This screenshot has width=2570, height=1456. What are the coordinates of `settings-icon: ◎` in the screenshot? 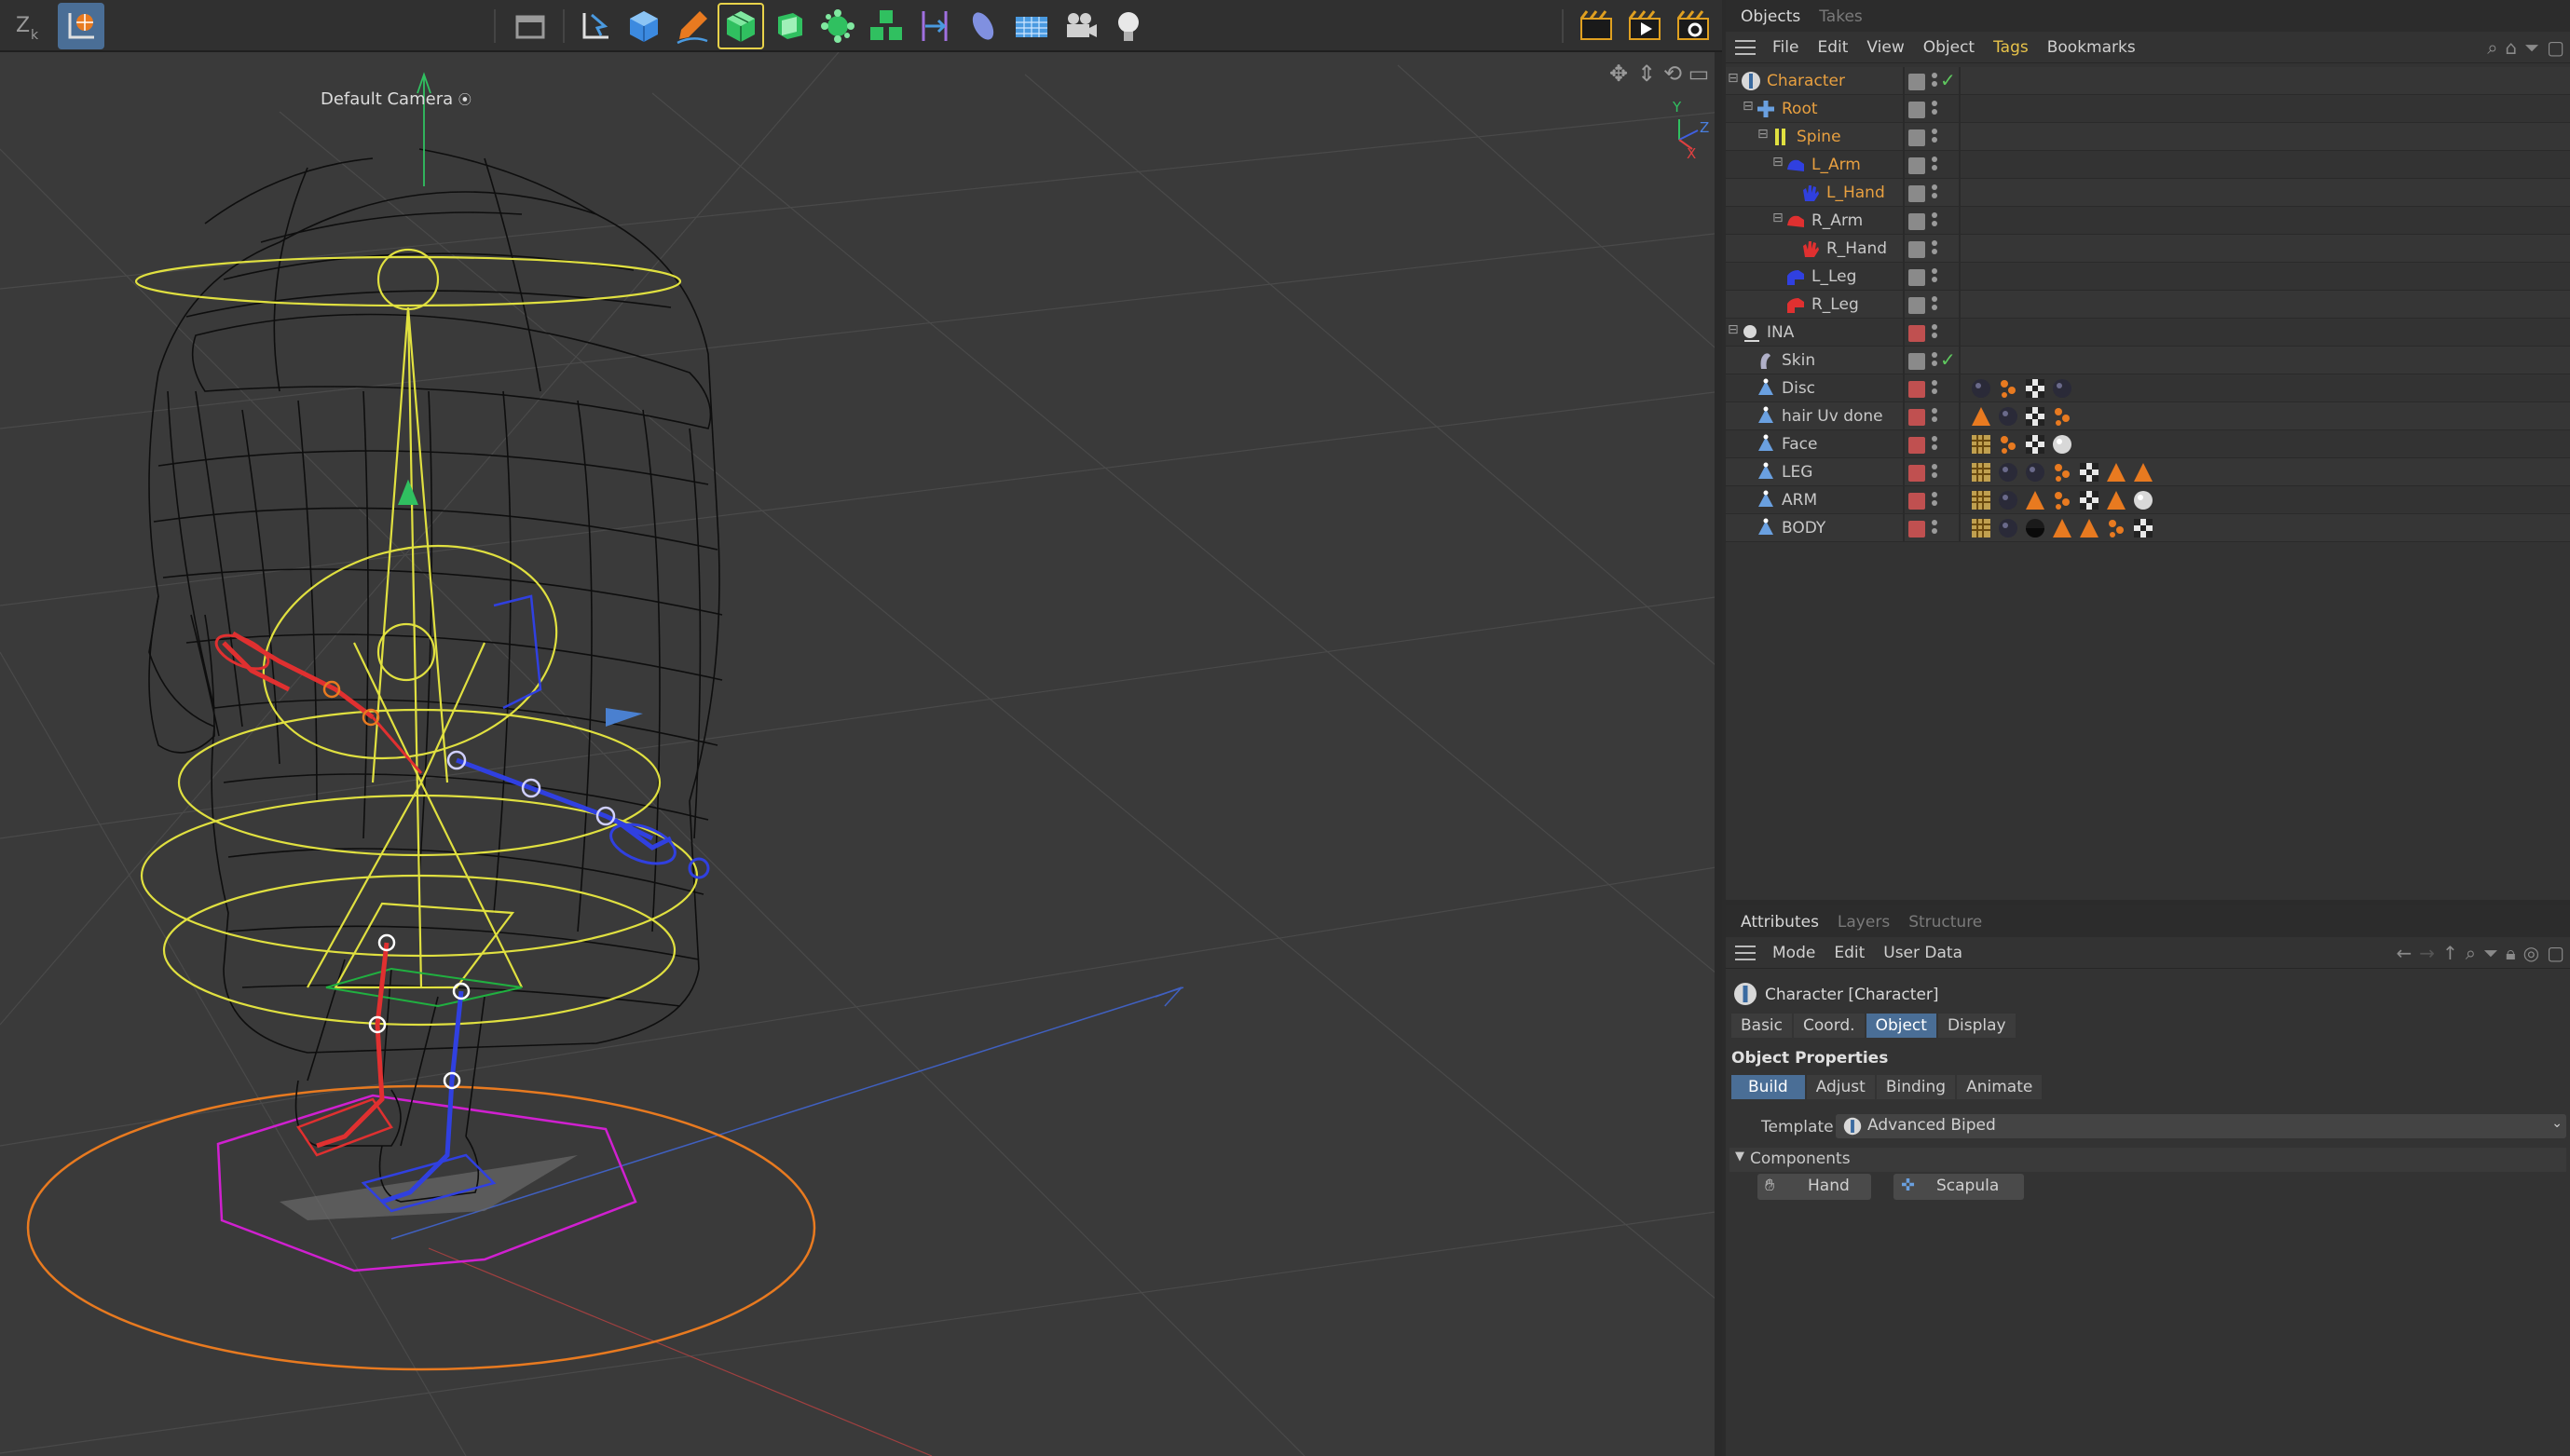 It's located at (2531, 953).